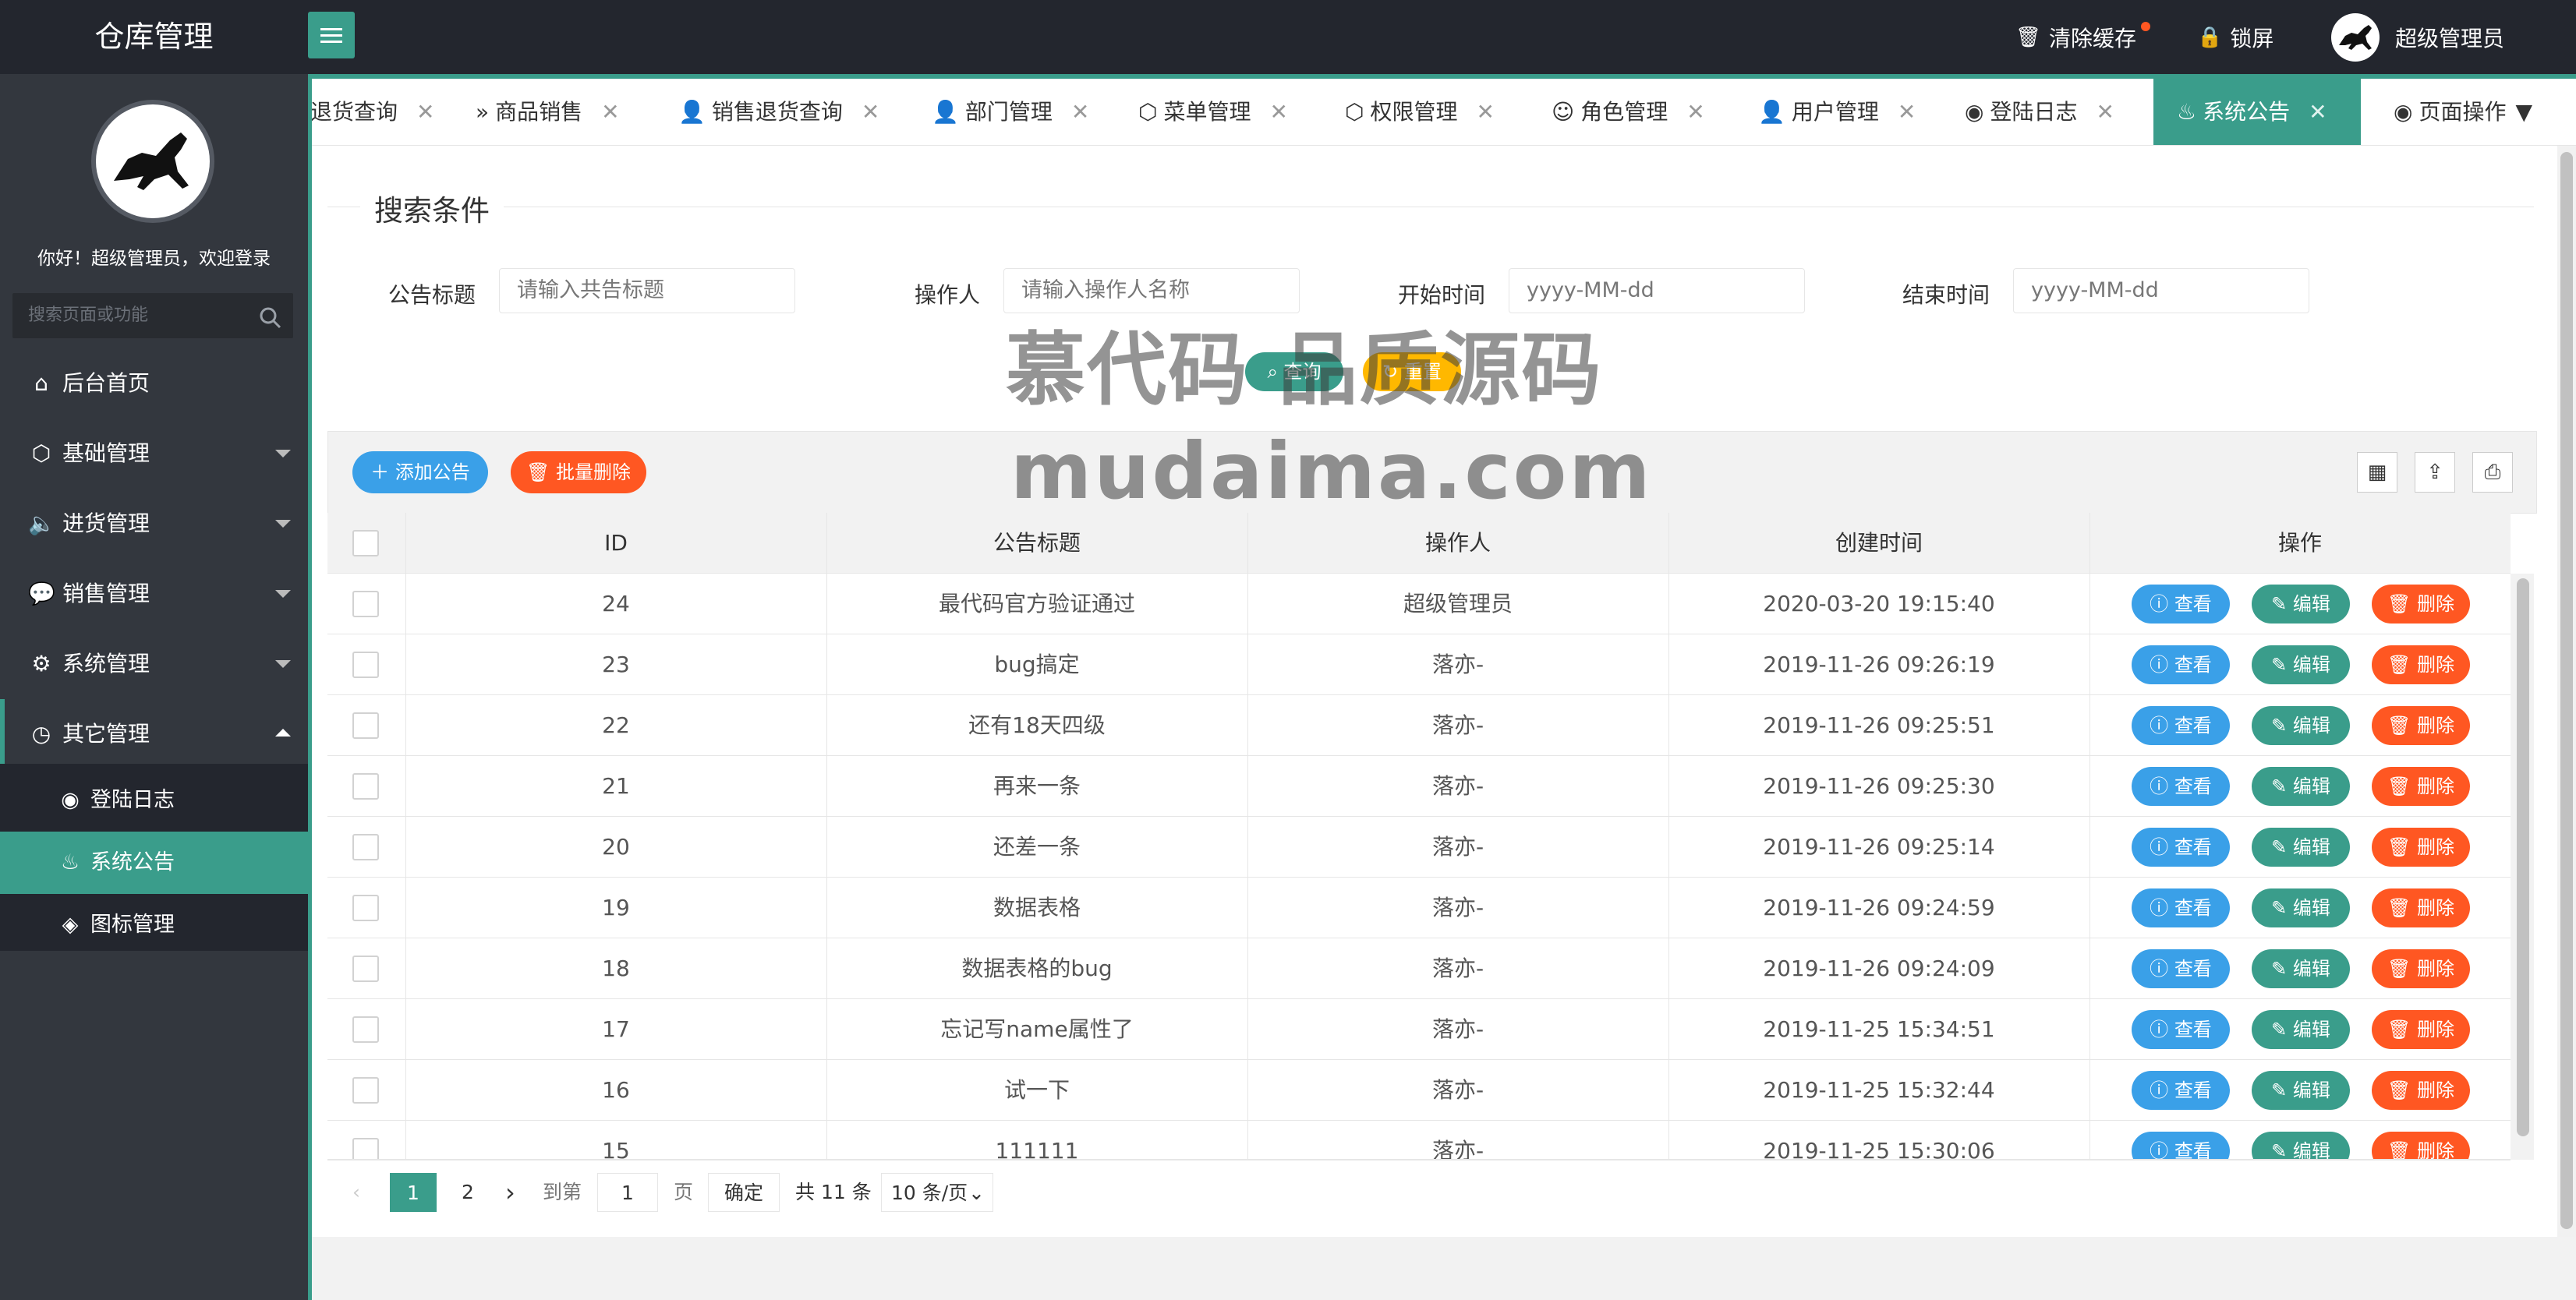  I want to click on sidebar-item-basic: ⬡ 基础管理, so click(154, 454).